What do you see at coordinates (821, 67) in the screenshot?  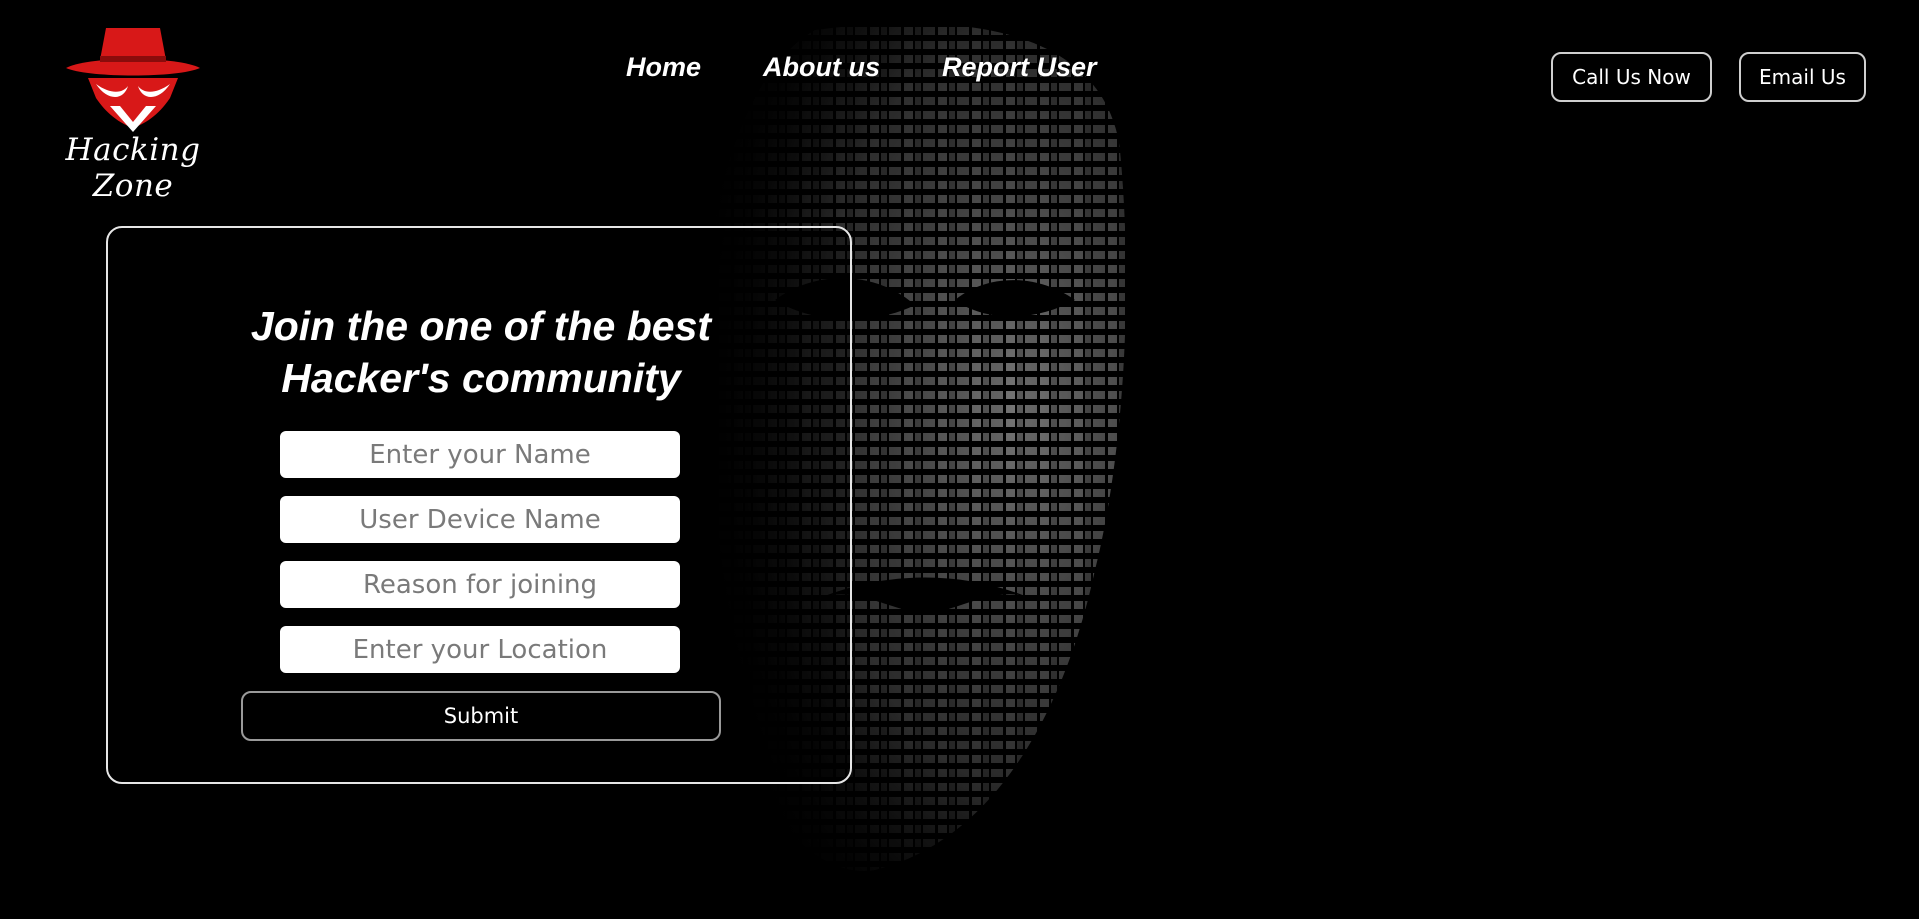 I see `nav-about-link: About us` at bounding box center [821, 67].